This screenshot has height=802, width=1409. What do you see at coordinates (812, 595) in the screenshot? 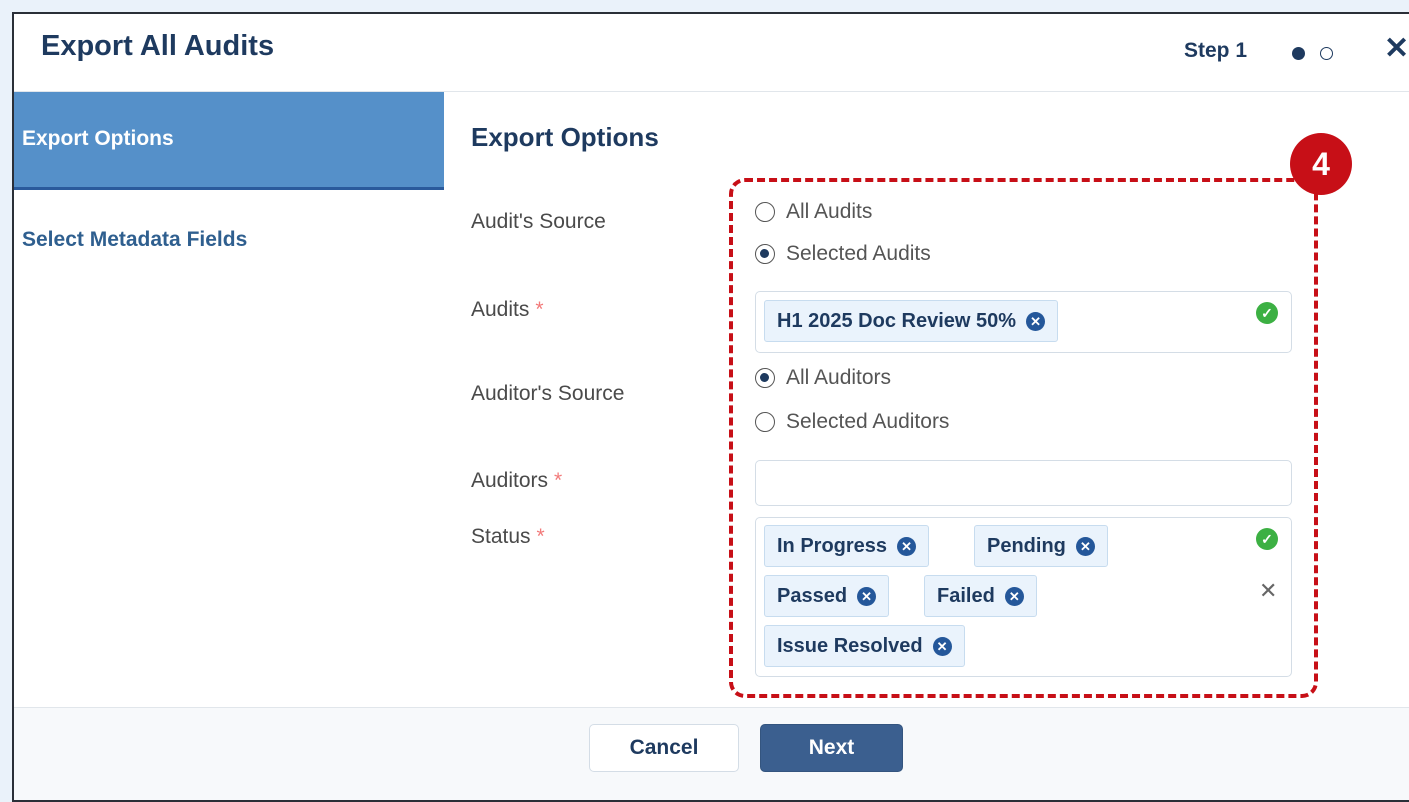
I see `status-tag-label: Passed` at bounding box center [812, 595].